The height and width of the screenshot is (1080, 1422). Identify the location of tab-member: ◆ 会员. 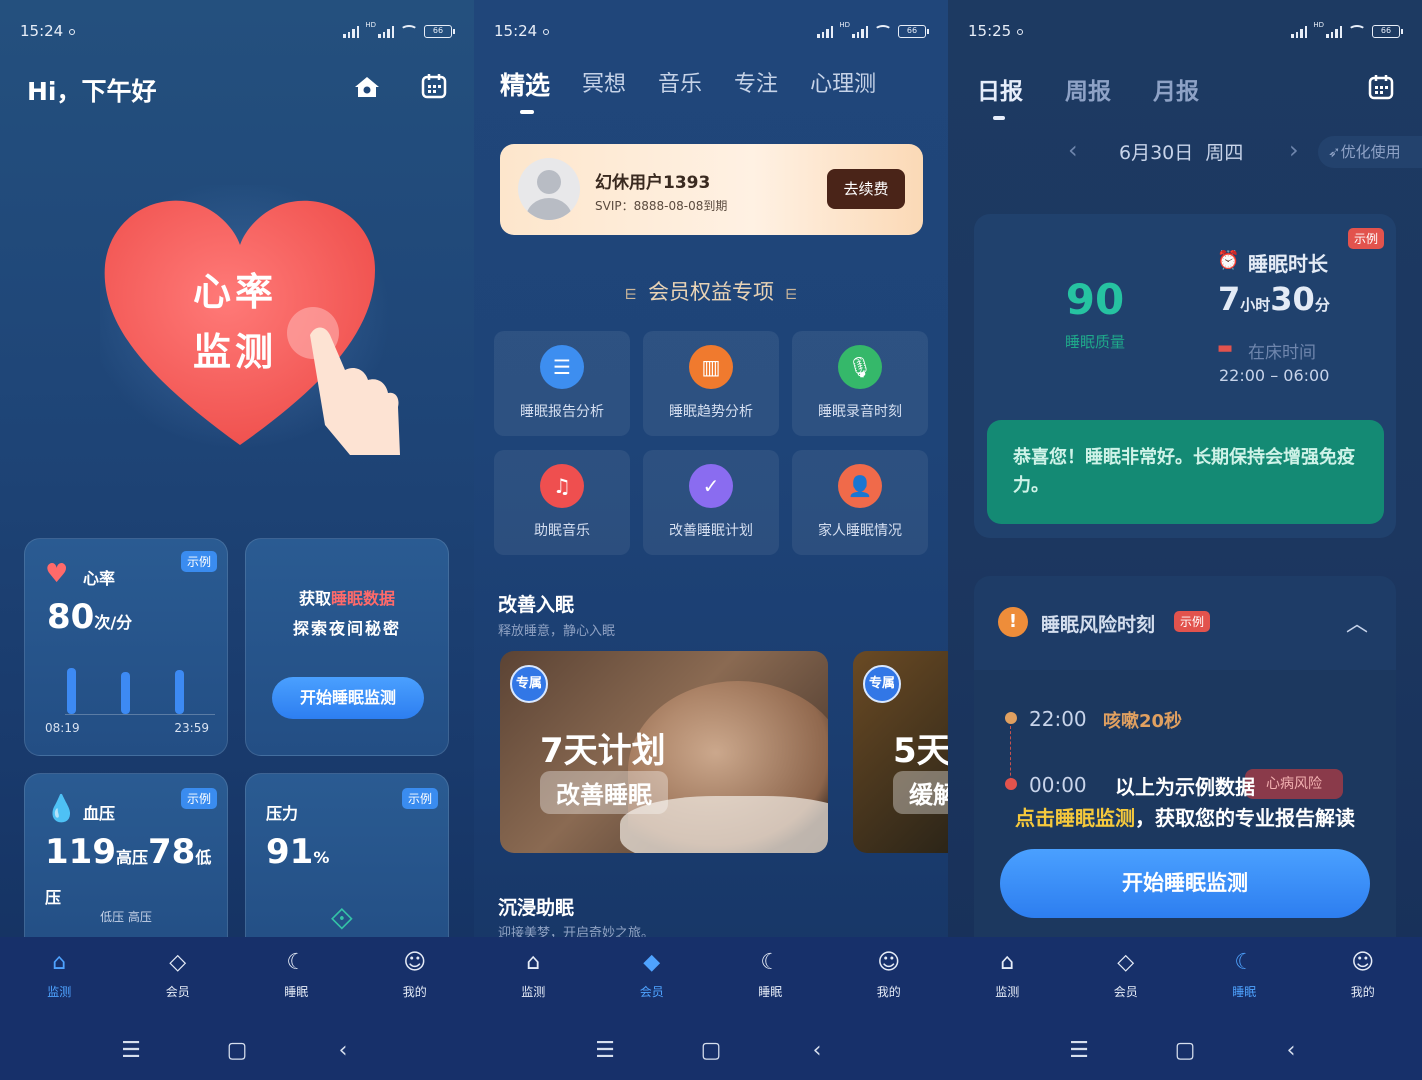
(652, 974).